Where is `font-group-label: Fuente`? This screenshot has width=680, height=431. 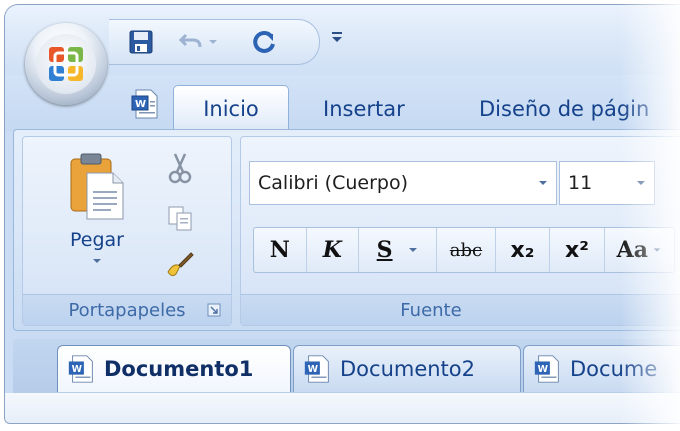
font-group-label: Fuente is located at coordinates (460, 309).